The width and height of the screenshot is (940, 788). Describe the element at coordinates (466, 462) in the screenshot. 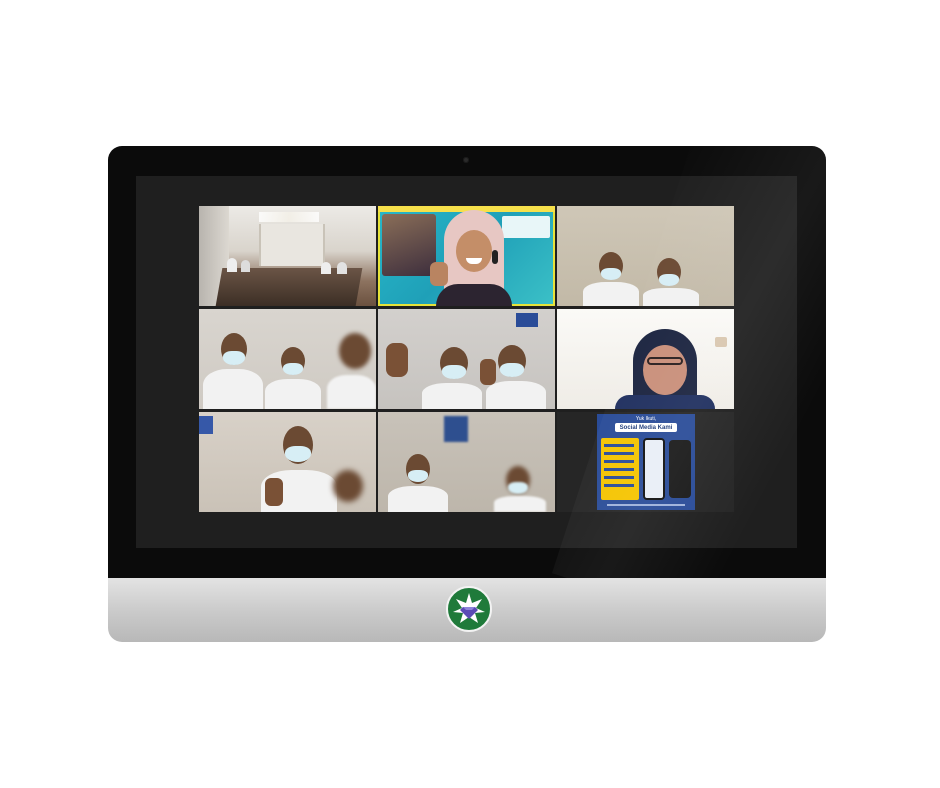

I see `participant-tile-students-blurred` at that location.